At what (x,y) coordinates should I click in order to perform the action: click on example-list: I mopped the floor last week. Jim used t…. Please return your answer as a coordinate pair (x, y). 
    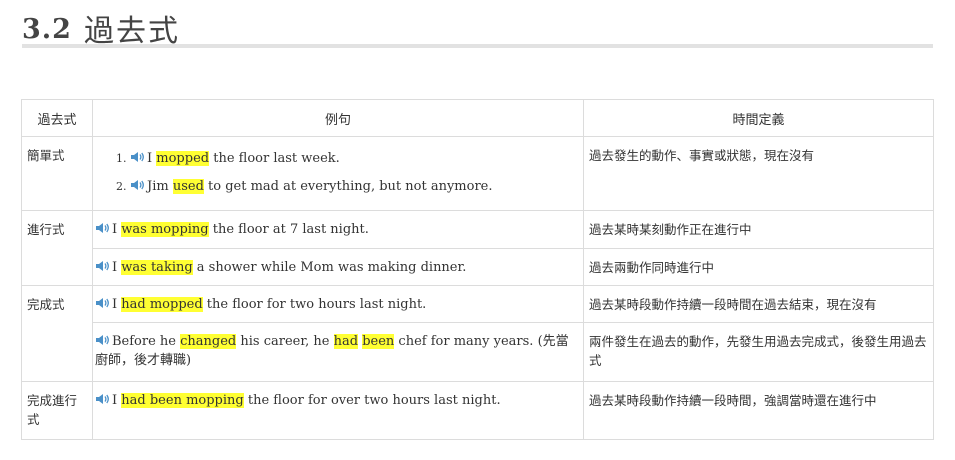
    Looking at the image, I should click on (336, 172).